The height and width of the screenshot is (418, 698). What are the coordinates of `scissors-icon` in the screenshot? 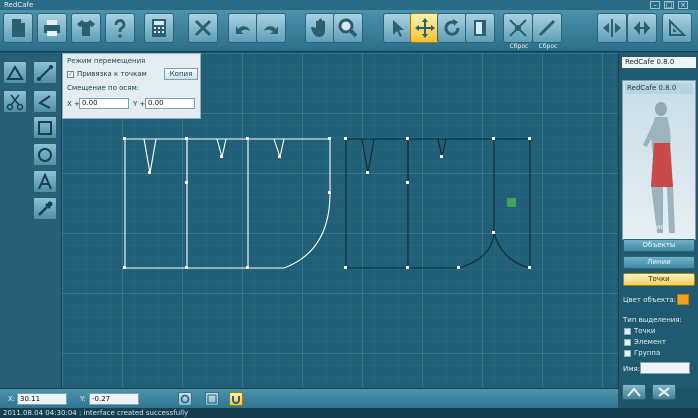 It's located at (15, 102).